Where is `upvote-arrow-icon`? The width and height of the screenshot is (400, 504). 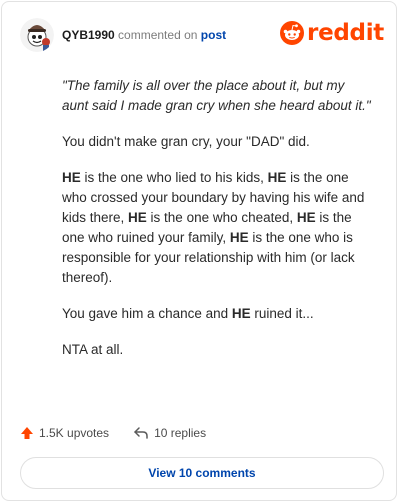
upvote-arrow-icon is located at coordinates (27, 433).